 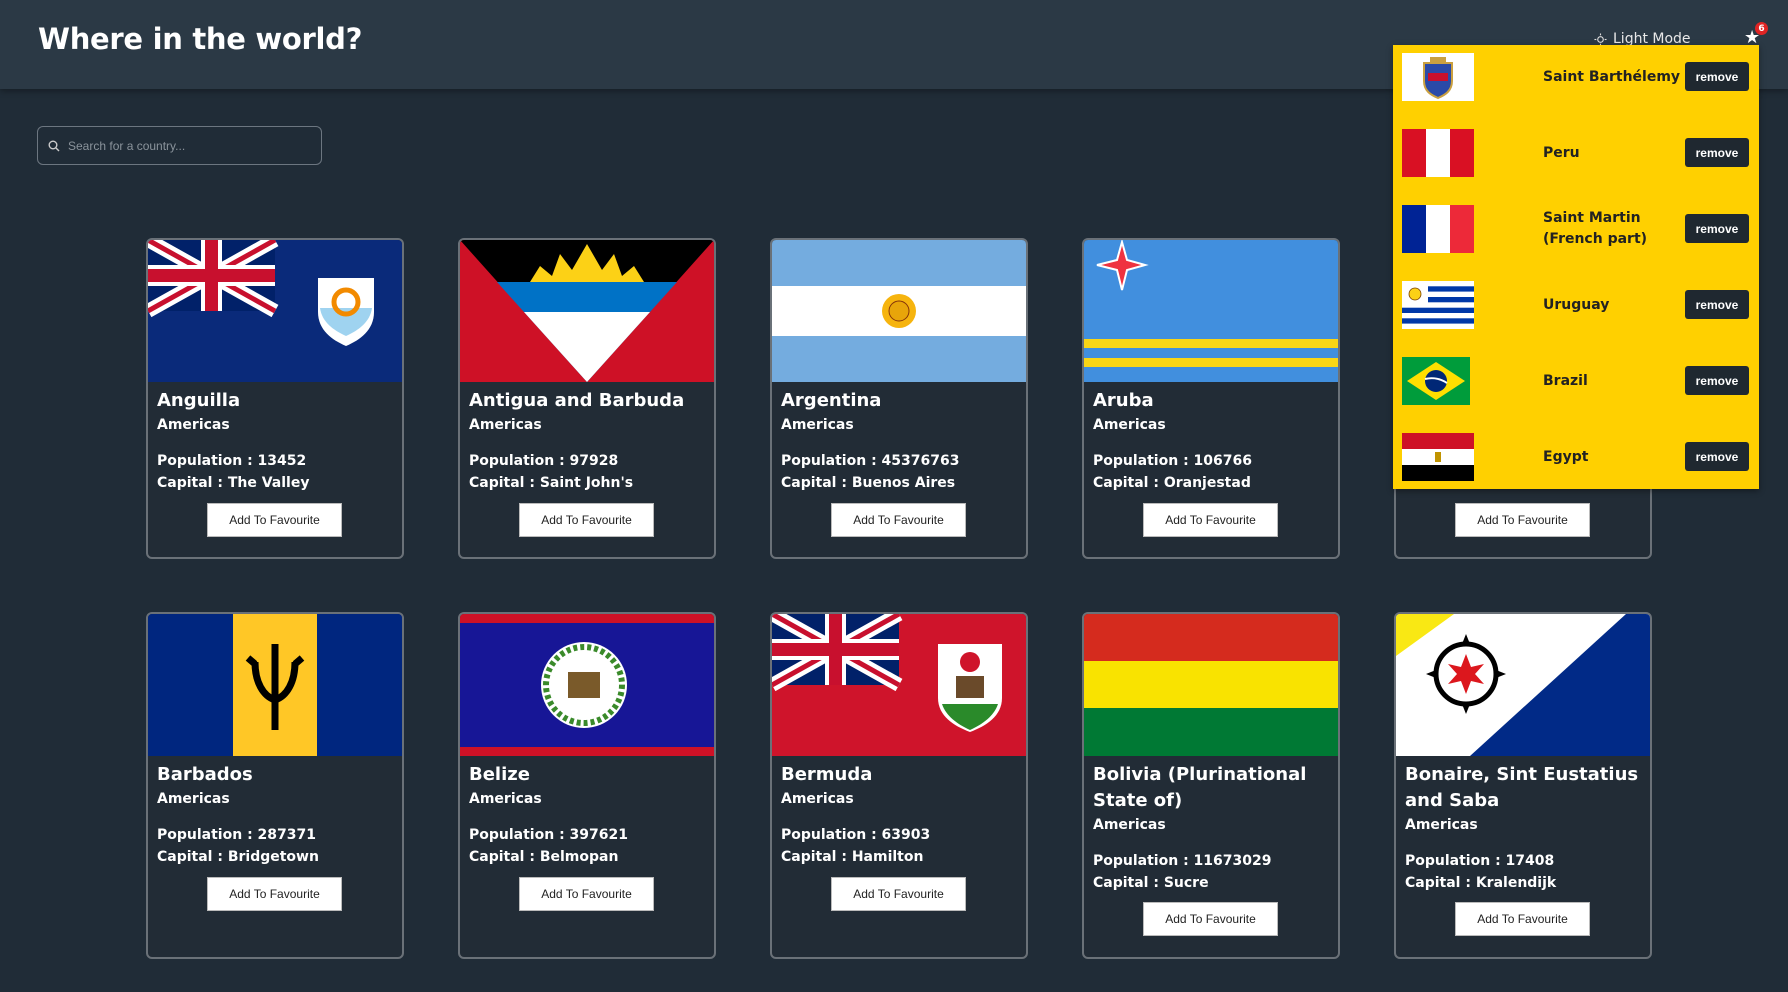 What do you see at coordinates (1761, 28) in the screenshot?
I see `favourites-count-badge: 6` at bounding box center [1761, 28].